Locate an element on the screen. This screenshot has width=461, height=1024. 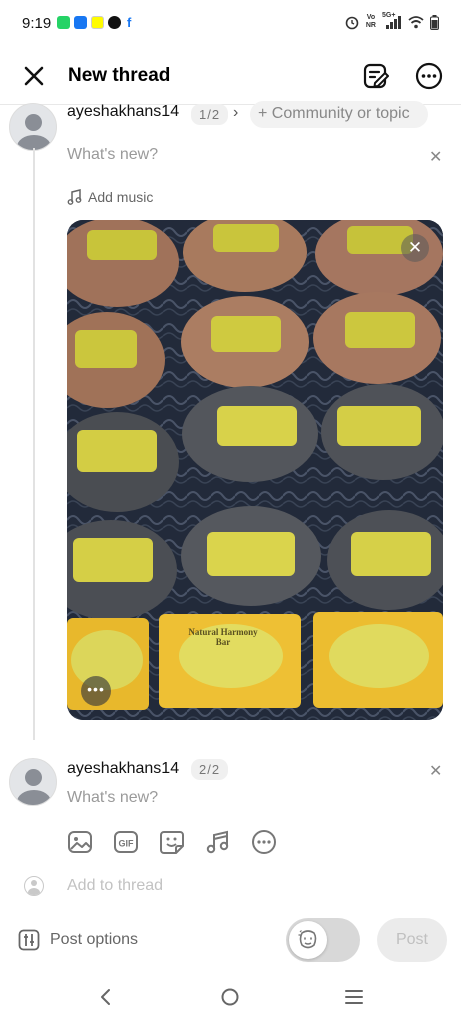
threads-icon is located at coordinates (114, 22).